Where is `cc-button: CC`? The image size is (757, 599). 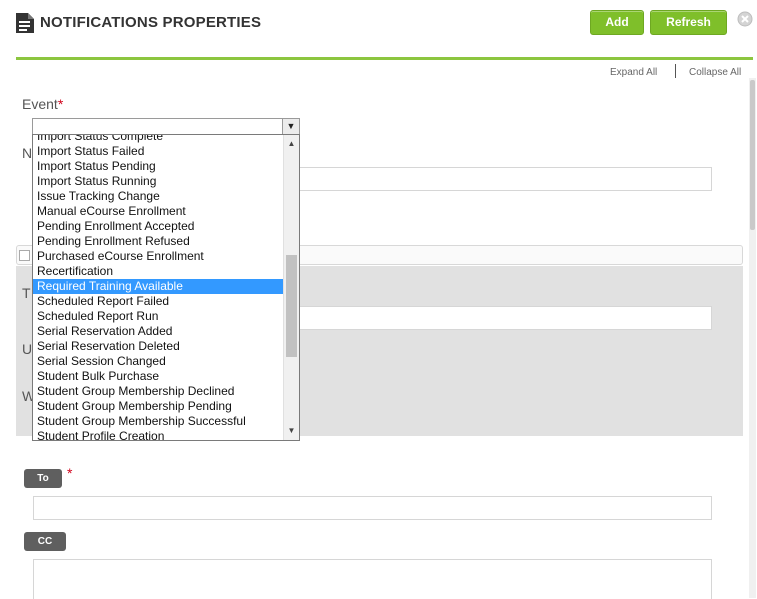 cc-button: CC is located at coordinates (45, 541).